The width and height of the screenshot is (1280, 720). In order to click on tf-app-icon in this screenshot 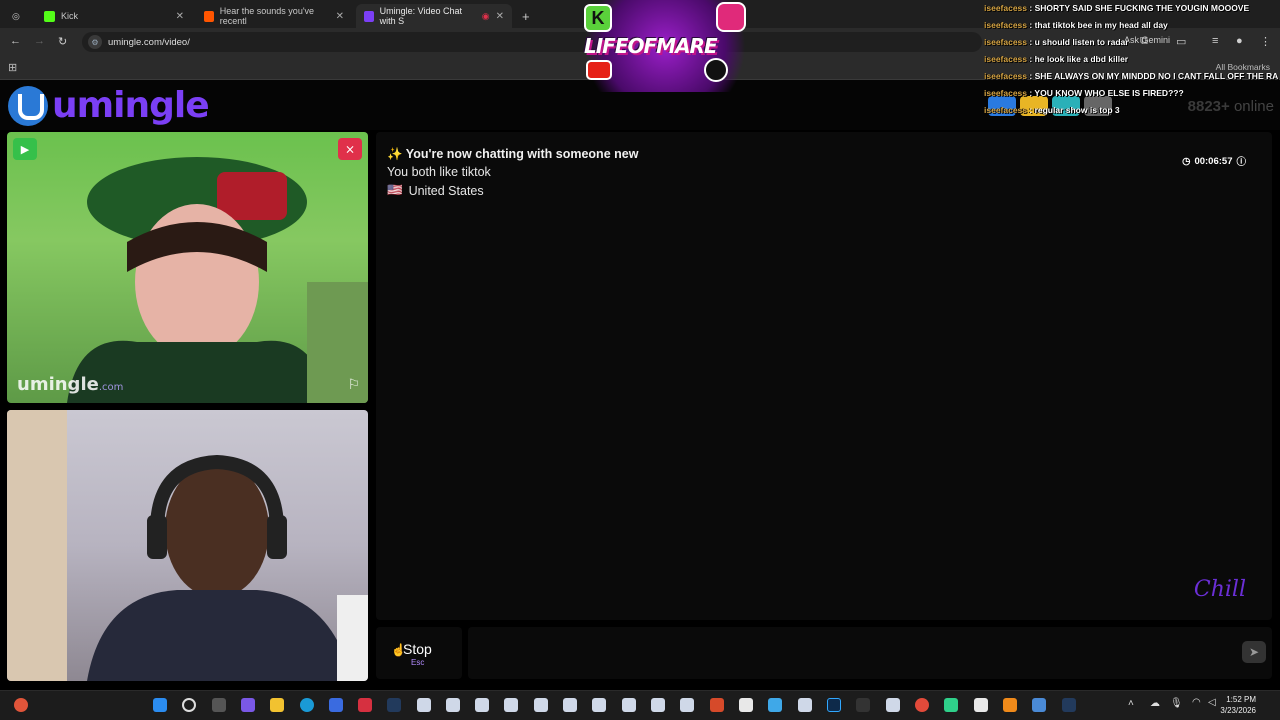, I will do `click(717, 705)`.